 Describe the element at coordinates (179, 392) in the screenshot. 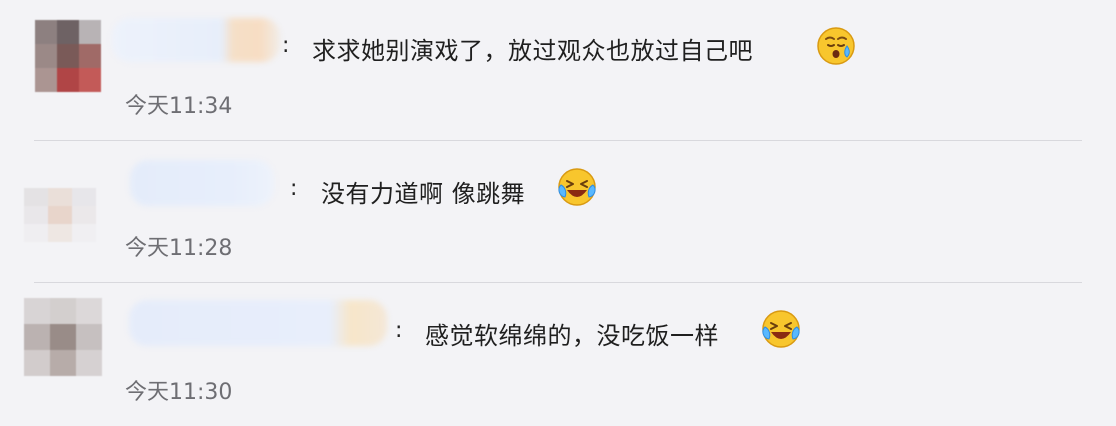

I see `comment-time: 今天11:30` at that location.